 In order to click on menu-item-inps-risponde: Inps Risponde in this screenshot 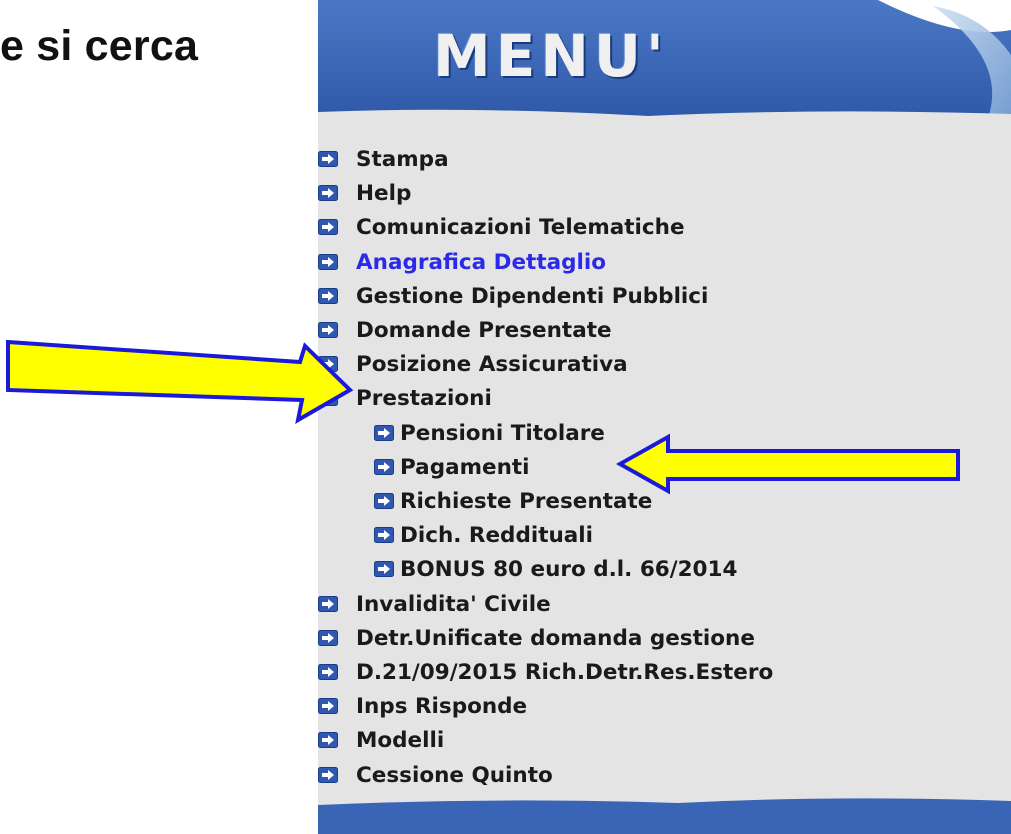, I will do `click(422, 706)`.